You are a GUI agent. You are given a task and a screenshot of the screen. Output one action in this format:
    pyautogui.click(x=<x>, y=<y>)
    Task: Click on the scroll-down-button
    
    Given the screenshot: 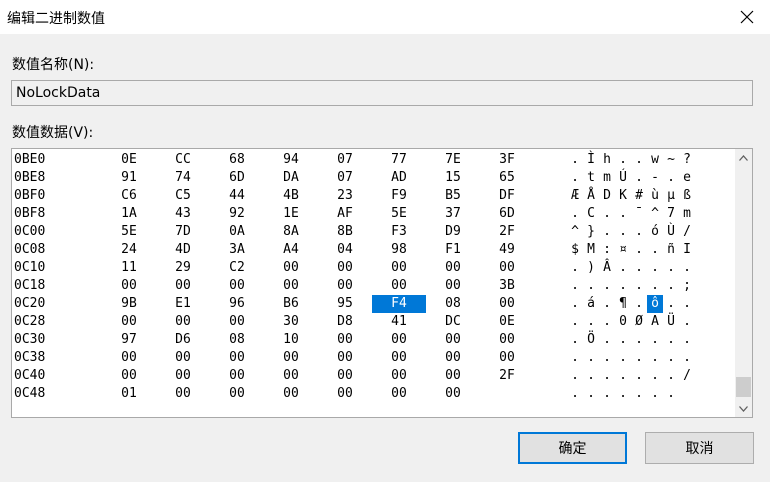 What is the action you would take?
    pyautogui.click(x=743, y=408)
    